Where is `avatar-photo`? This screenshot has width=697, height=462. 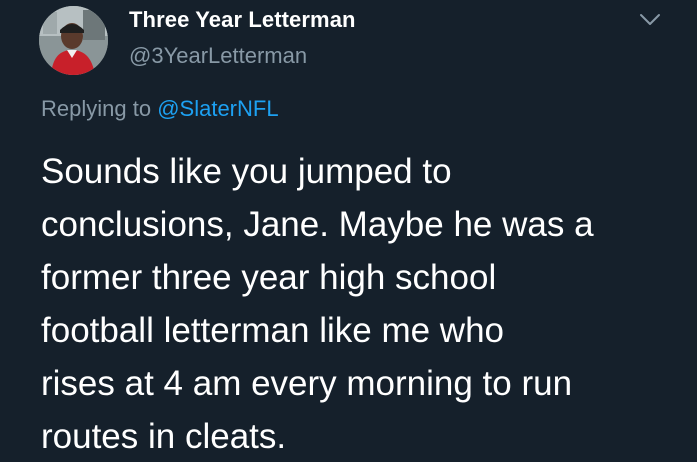 avatar-photo is located at coordinates (73, 40).